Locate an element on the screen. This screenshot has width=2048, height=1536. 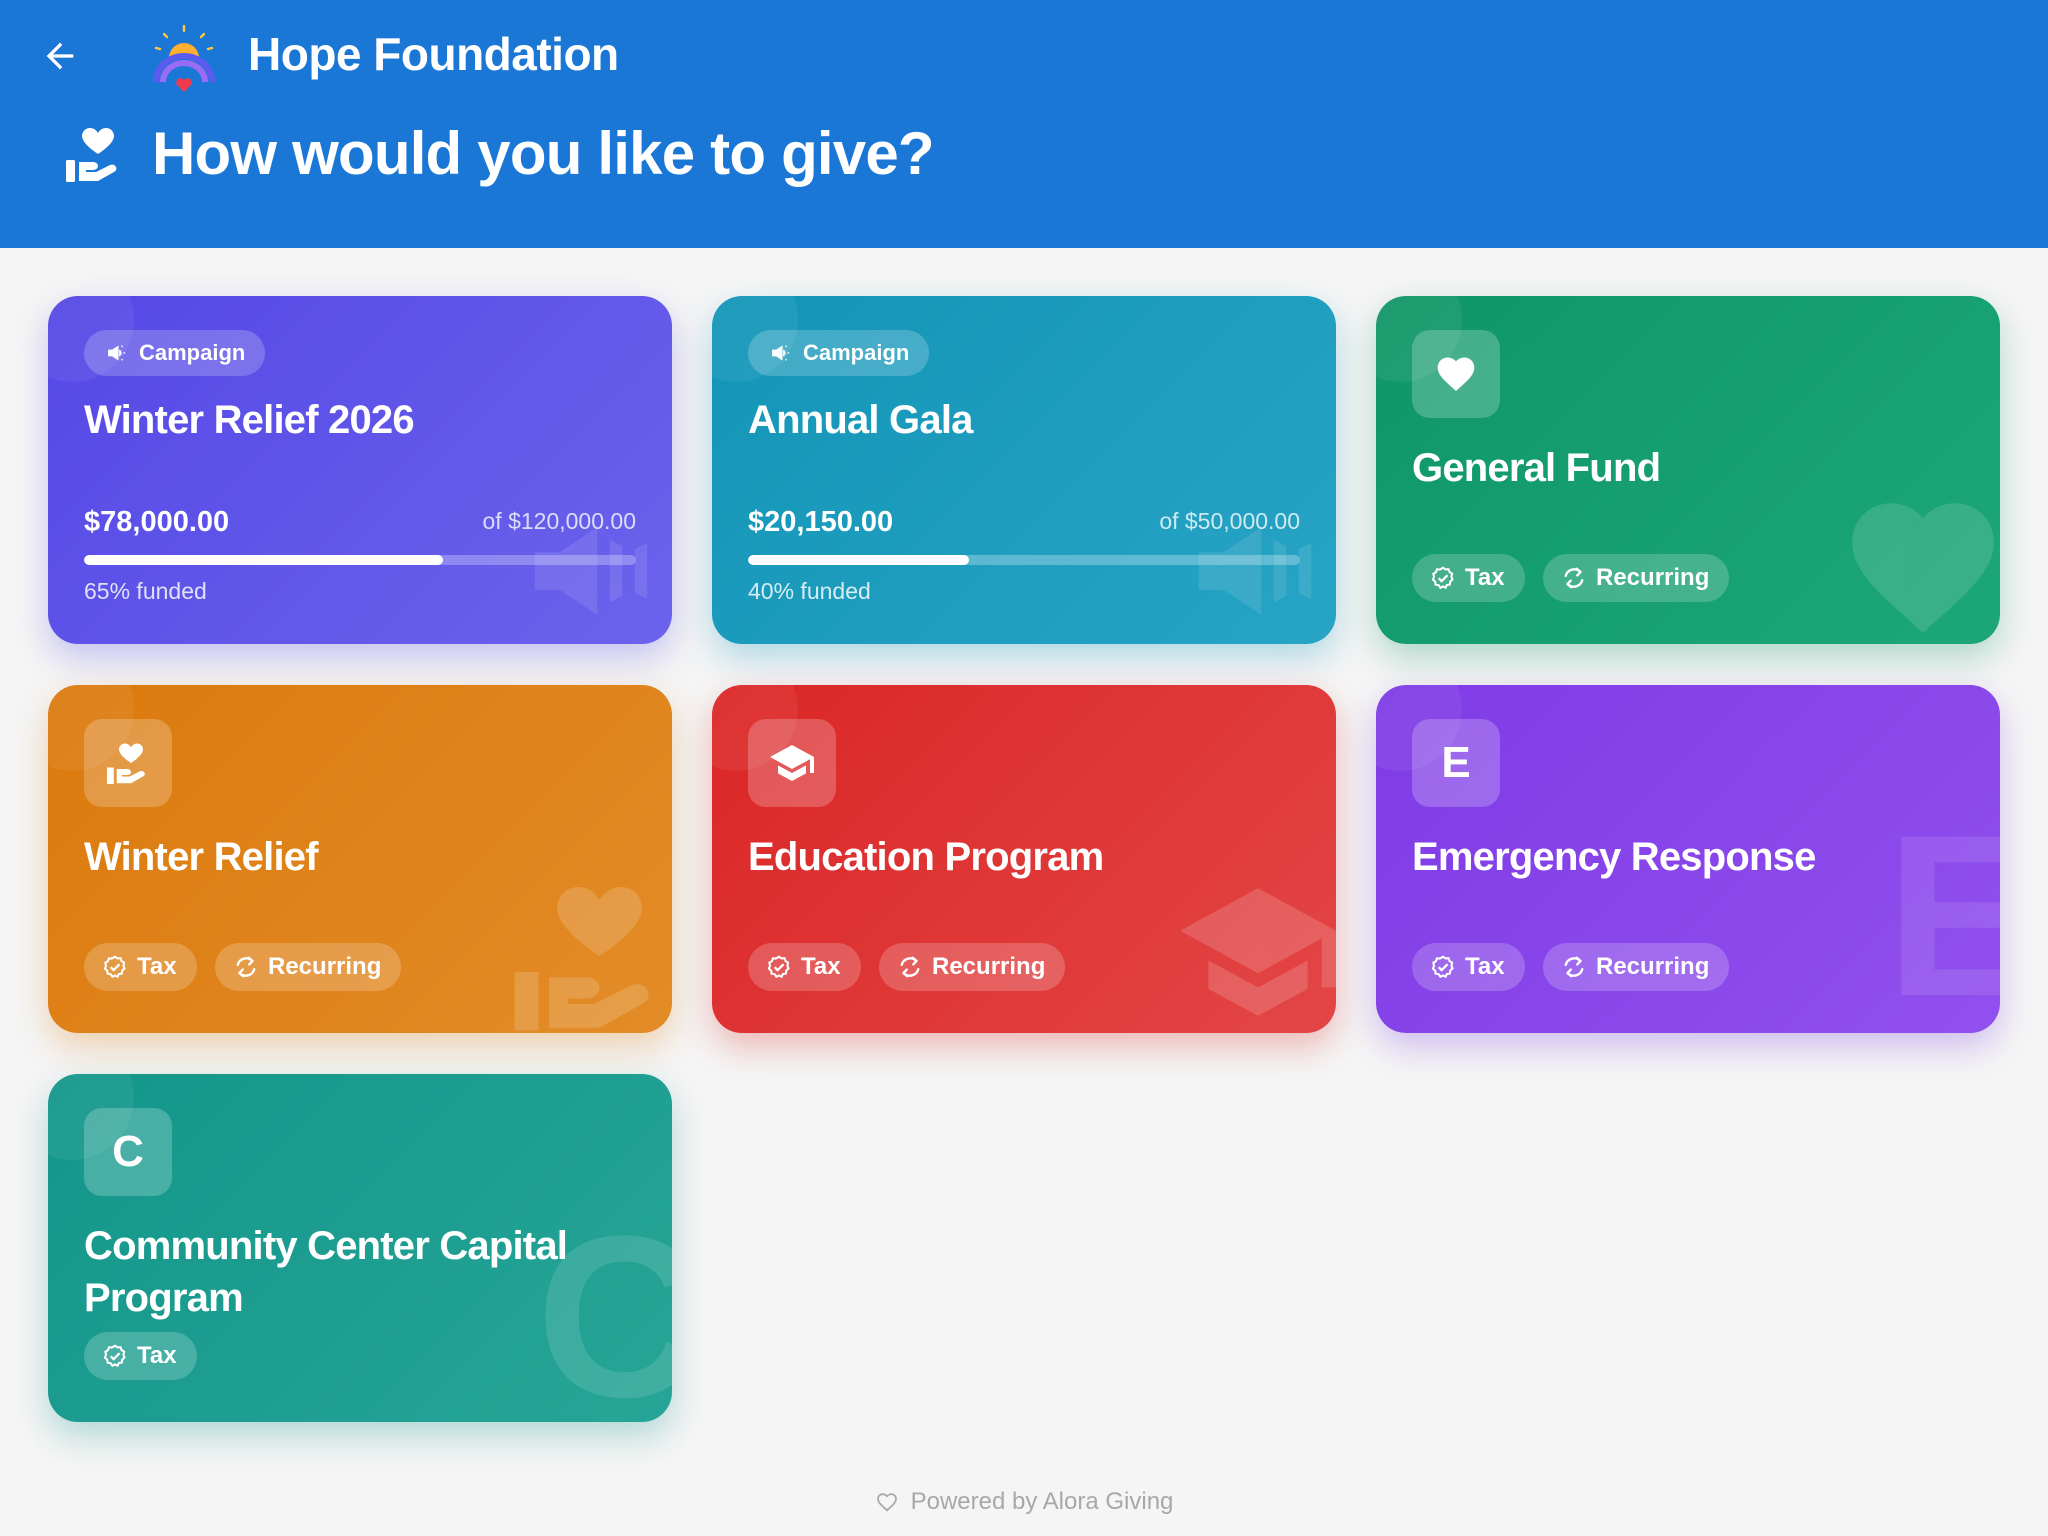
back-button is located at coordinates (60, 56).